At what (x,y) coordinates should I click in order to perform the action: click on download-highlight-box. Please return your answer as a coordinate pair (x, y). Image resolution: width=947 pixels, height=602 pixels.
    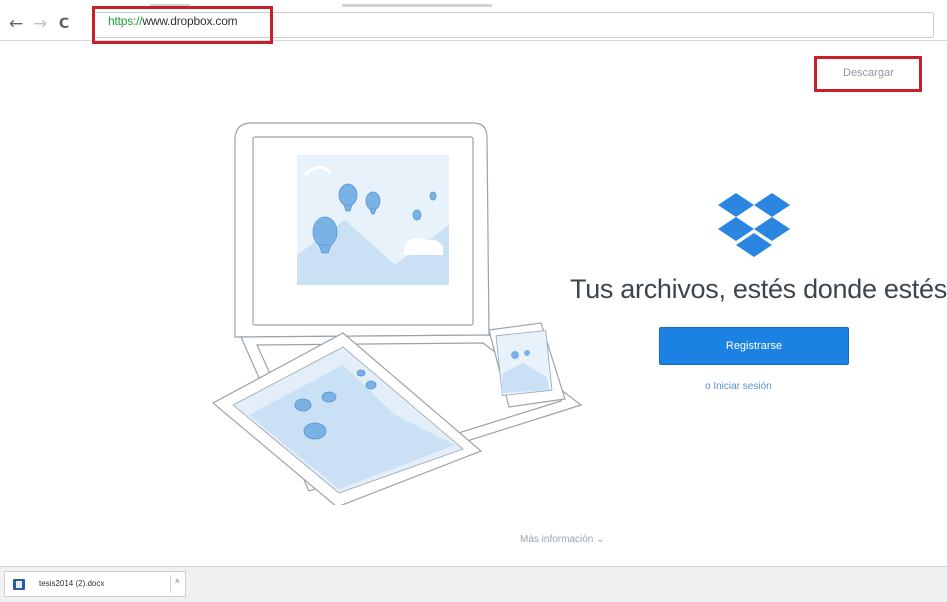
    Looking at the image, I should click on (868, 74).